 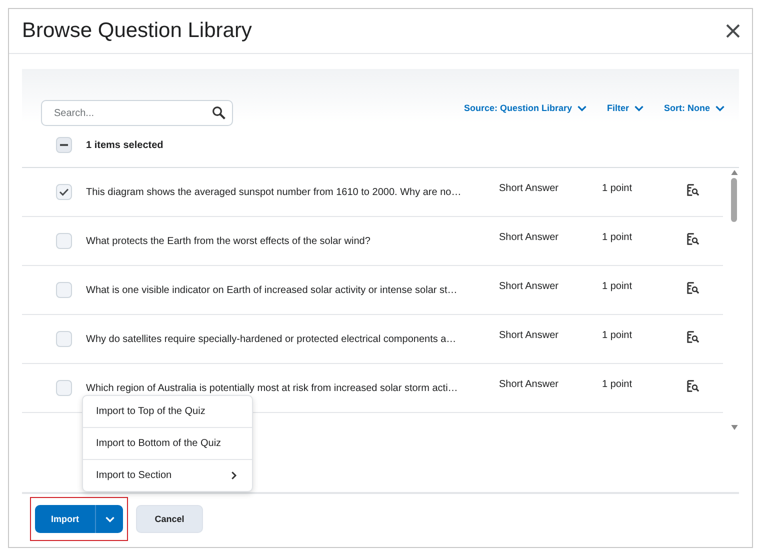 What do you see at coordinates (525, 108) in the screenshot?
I see `dropdown-menu: Source: Question Library` at bounding box center [525, 108].